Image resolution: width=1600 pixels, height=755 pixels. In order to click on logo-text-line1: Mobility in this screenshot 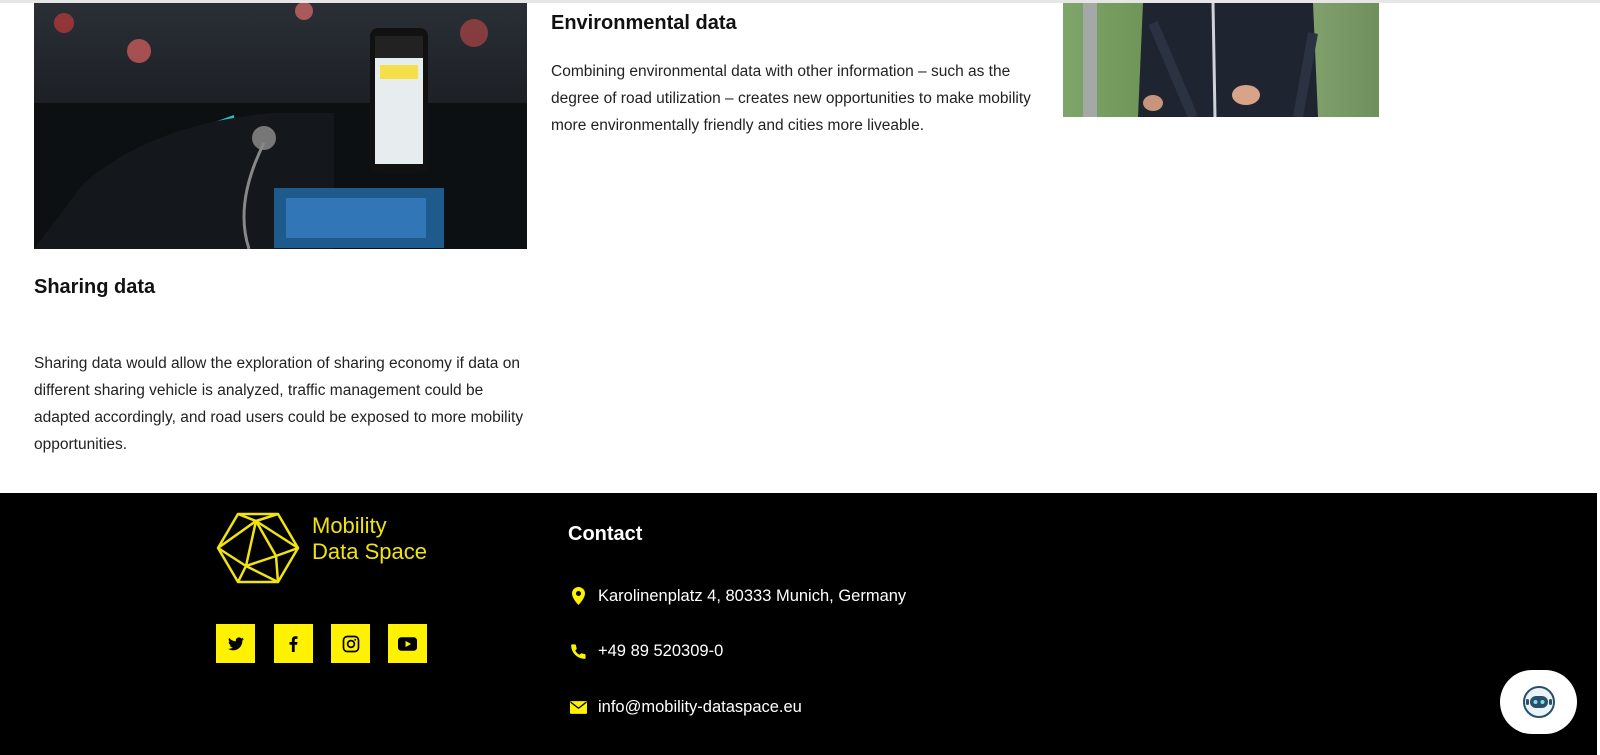, I will do `click(349, 525)`.